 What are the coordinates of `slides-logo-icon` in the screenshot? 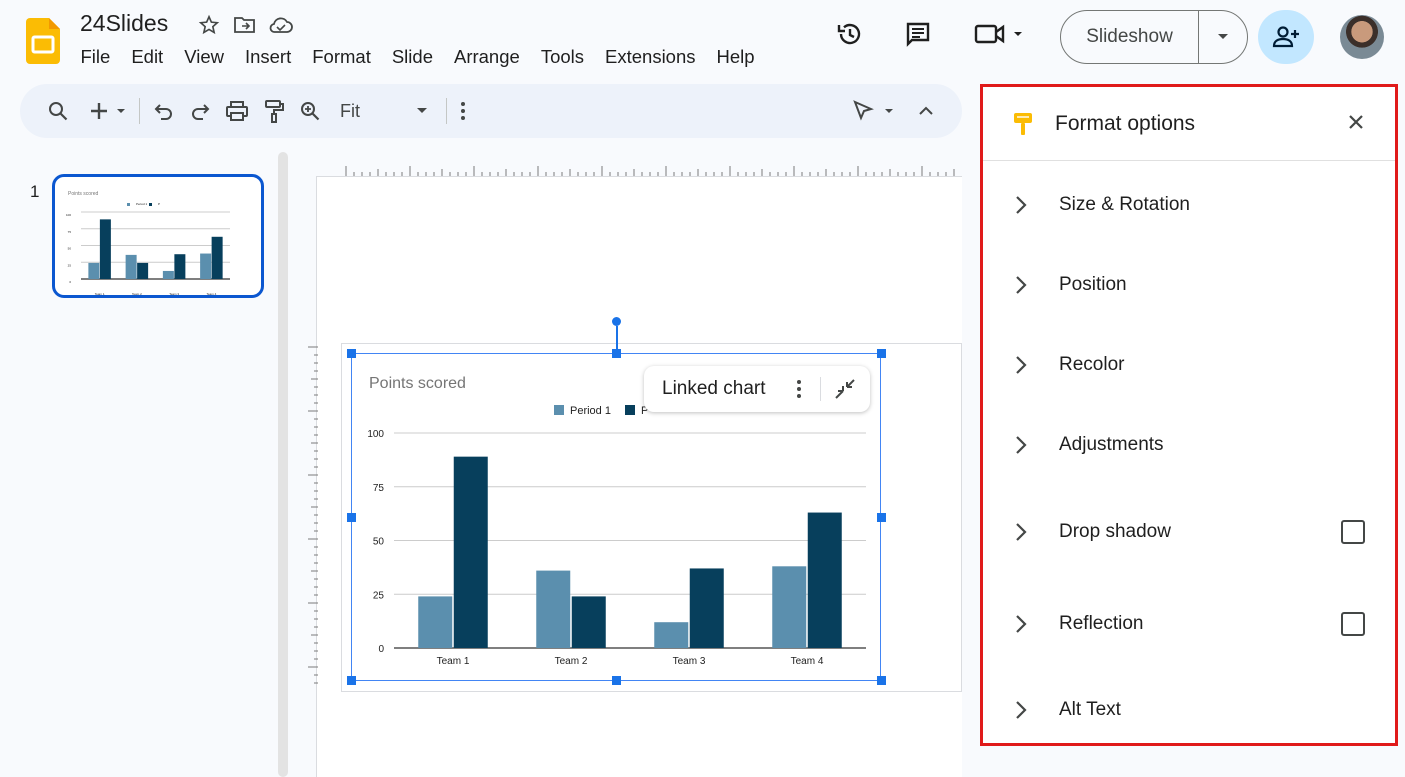 It's located at (43, 41).